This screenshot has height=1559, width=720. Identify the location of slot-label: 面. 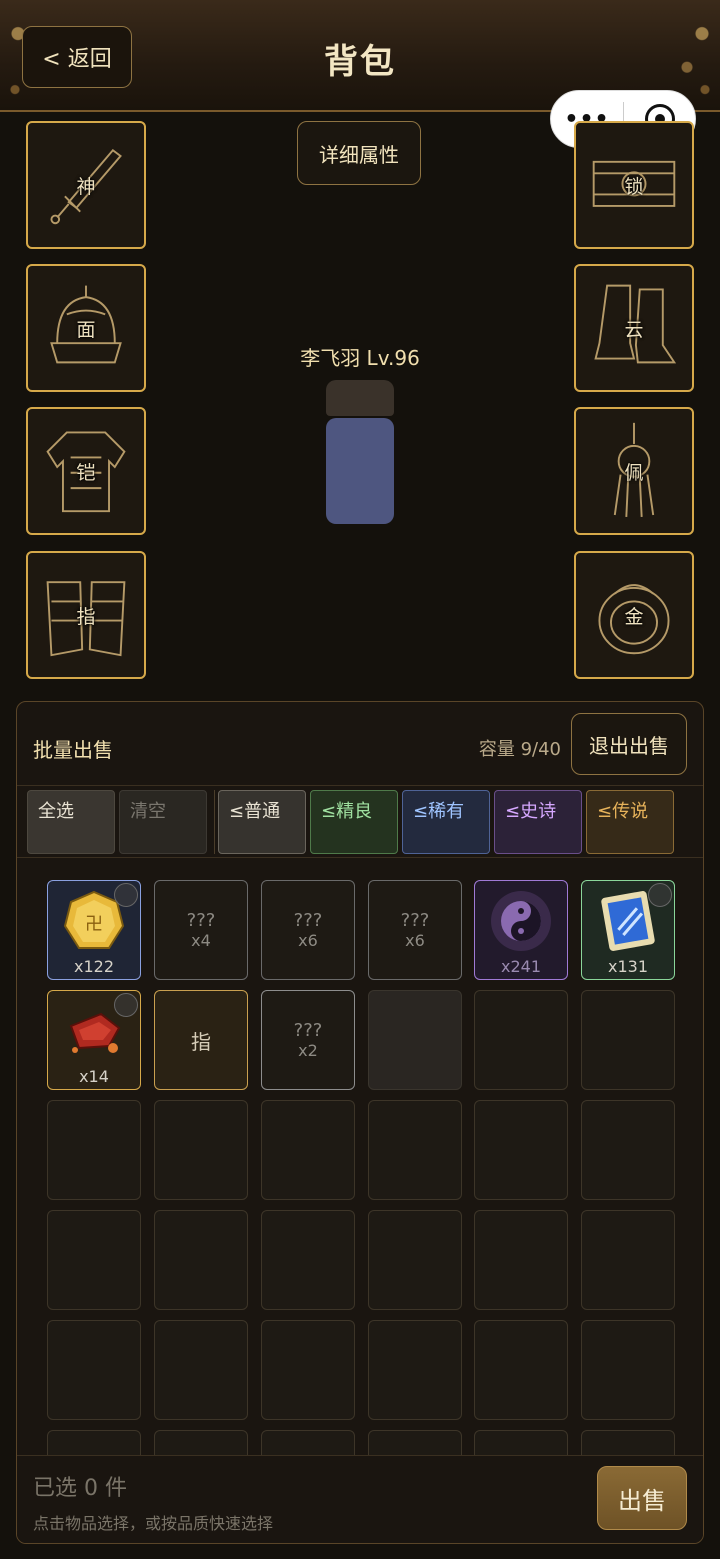
(86, 329).